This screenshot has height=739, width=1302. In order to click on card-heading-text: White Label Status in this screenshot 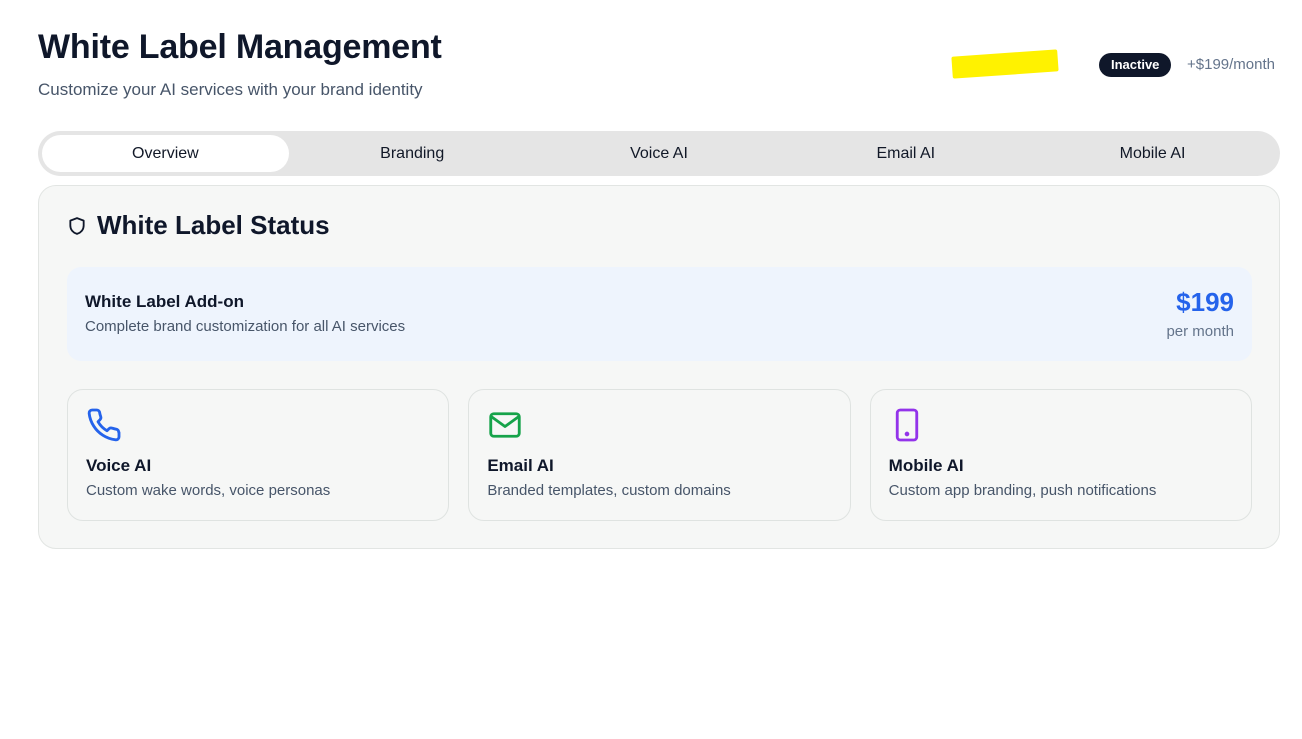, I will do `click(213, 225)`.